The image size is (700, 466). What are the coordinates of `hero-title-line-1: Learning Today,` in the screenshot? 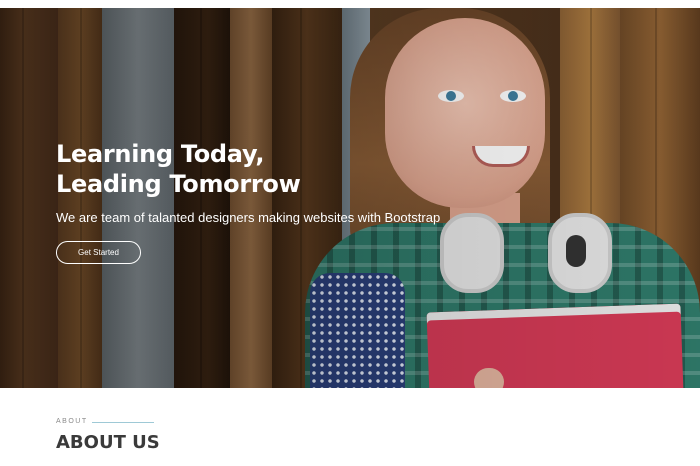 It's located at (160, 154).